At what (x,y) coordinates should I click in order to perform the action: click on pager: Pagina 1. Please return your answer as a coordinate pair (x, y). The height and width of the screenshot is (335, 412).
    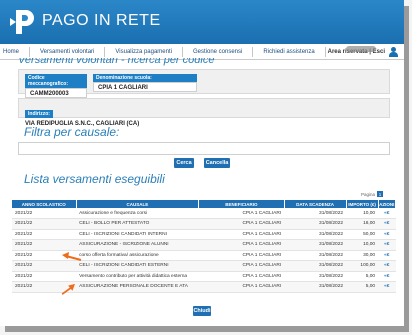
    Looking at the image, I should click on (372, 194).